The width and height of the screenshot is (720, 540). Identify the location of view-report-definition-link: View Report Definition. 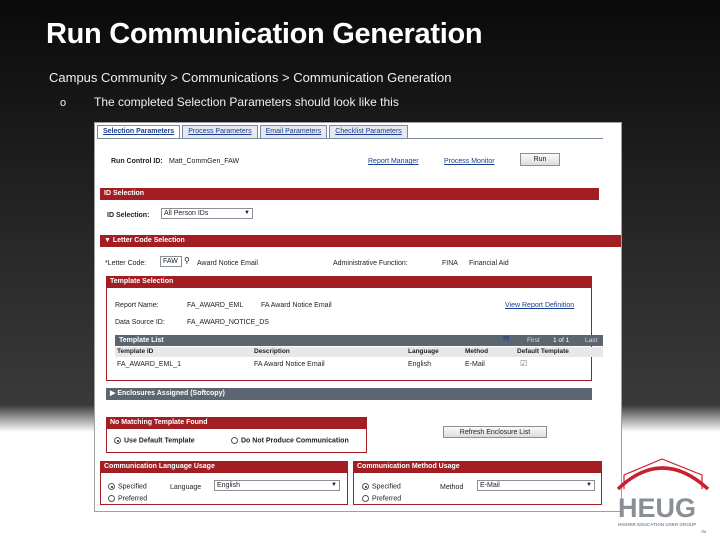
(539, 305).